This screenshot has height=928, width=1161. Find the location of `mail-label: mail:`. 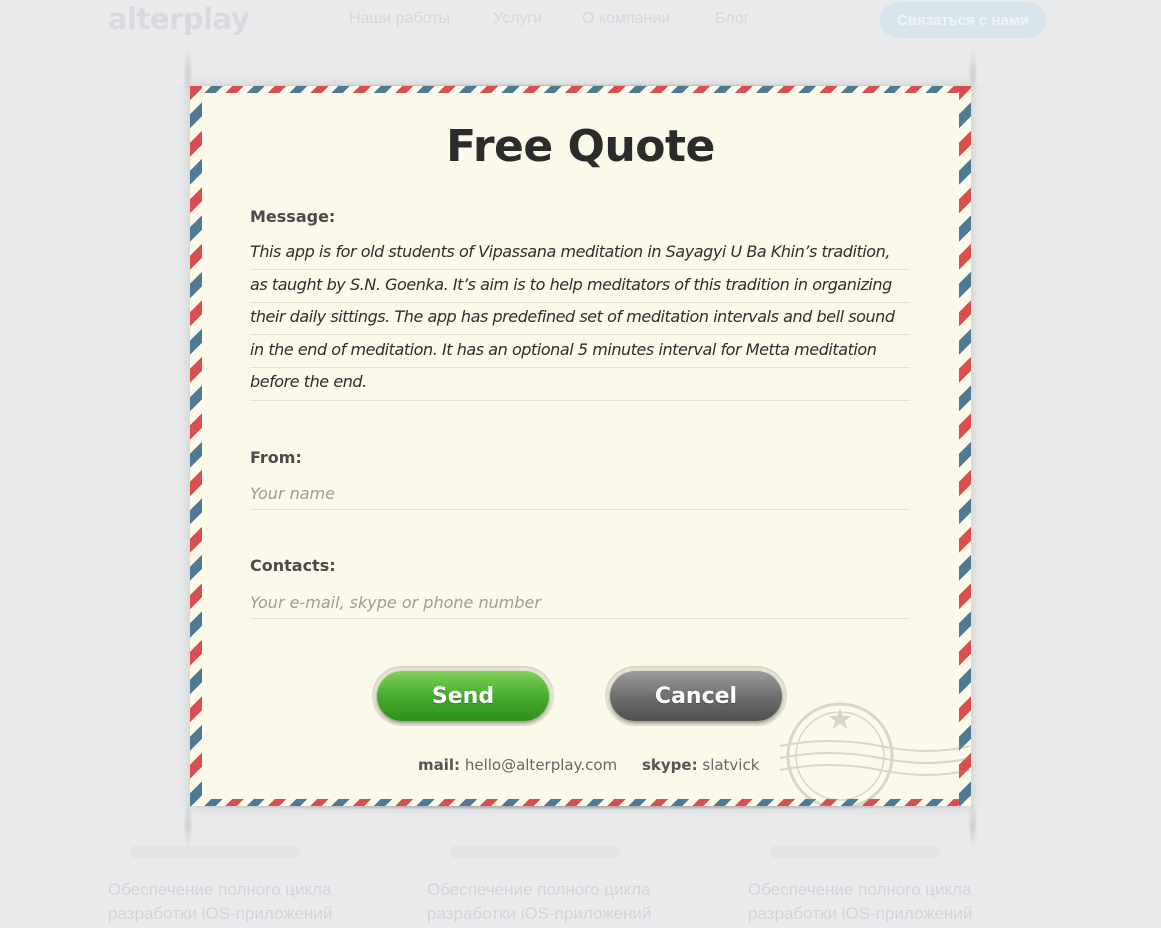

mail-label: mail: is located at coordinates (439, 765).